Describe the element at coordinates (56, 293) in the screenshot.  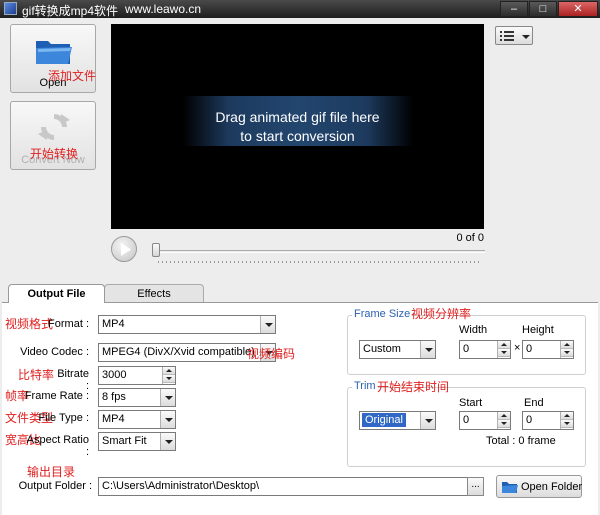
I see `tab-output-file: Output File` at that location.